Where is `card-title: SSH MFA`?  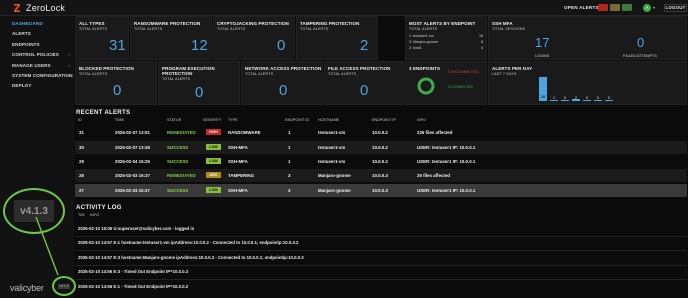 card-title: SSH MFA is located at coordinates (502, 23).